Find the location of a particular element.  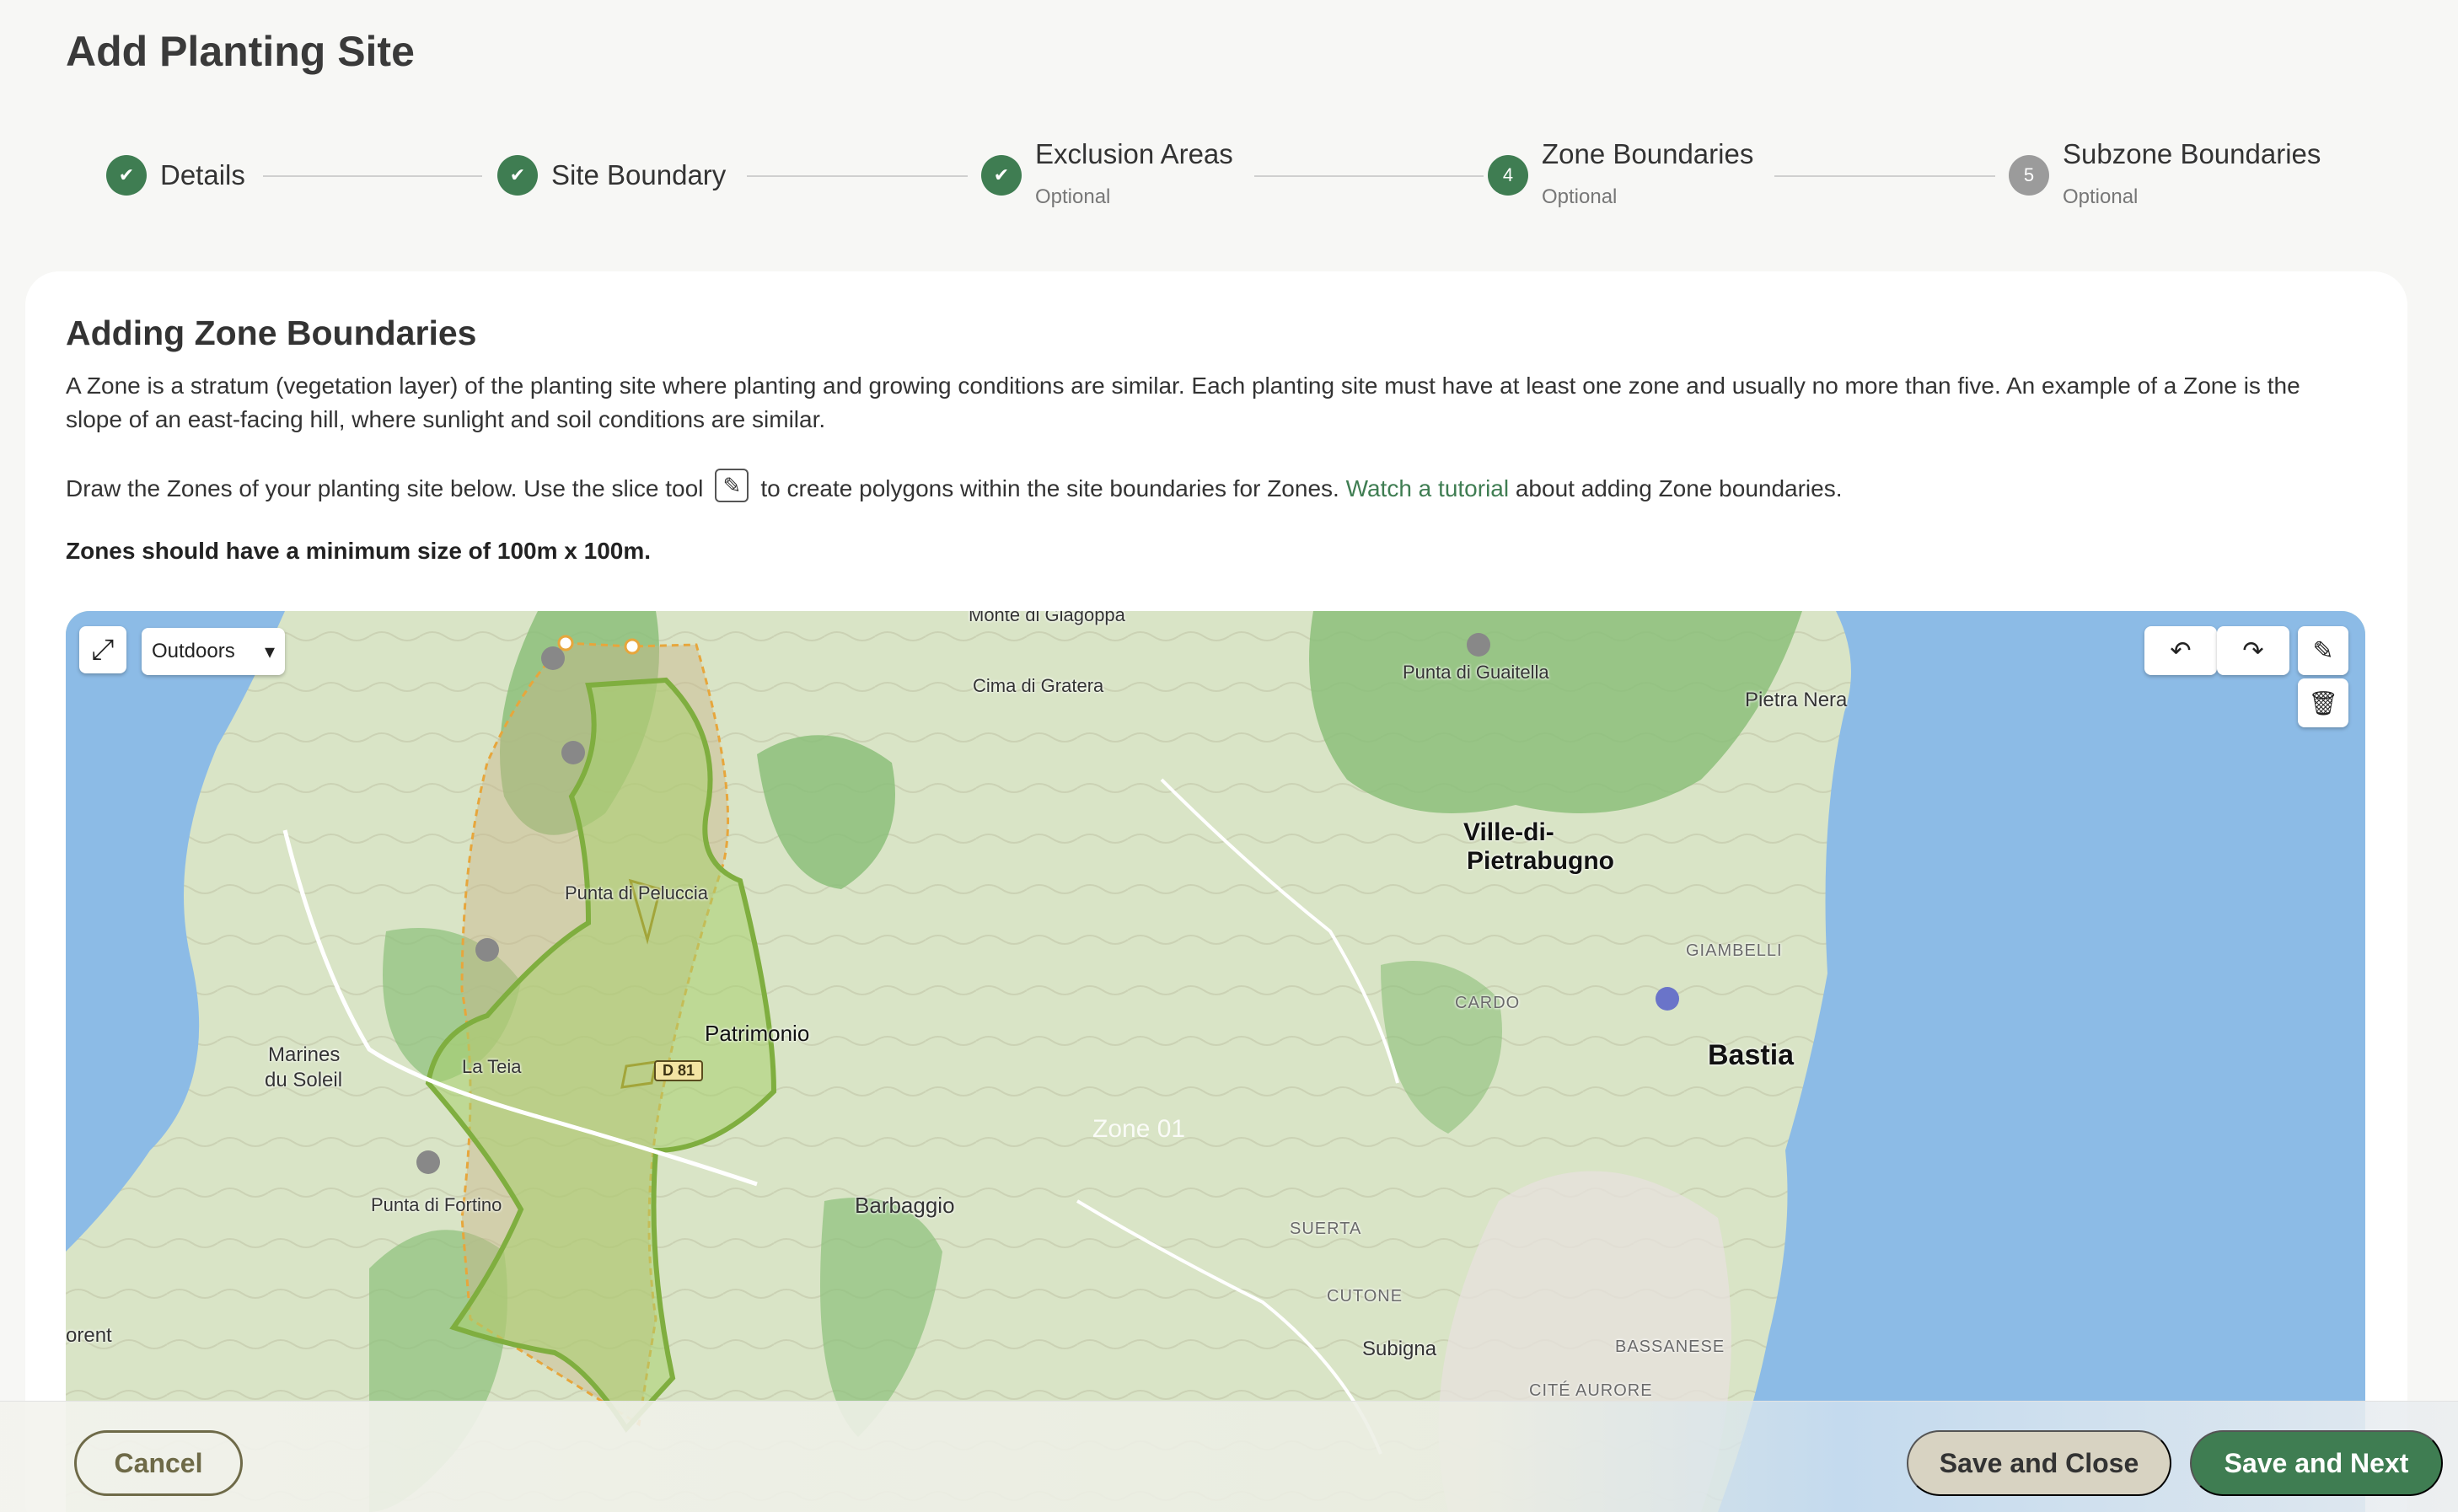

redo-icon: ↷ is located at coordinates (2253, 650).